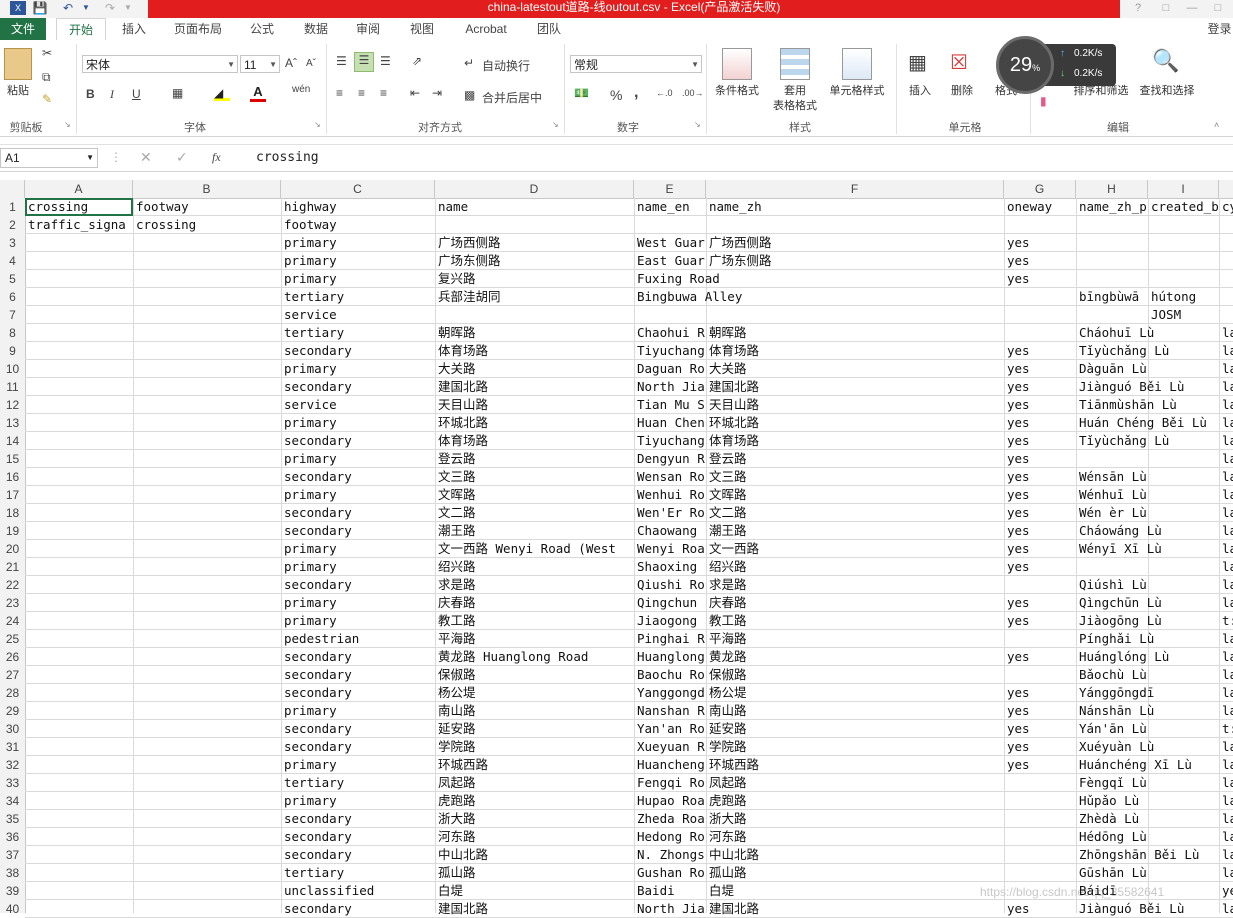  What do you see at coordinates (1040, 765) in the screenshot?
I see `cell-g32: yes` at bounding box center [1040, 765].